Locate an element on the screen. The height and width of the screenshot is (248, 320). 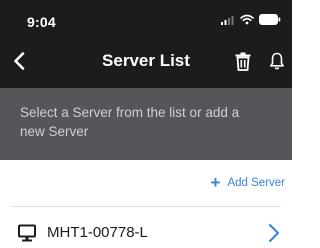
monitor-icon is located at coordinates (27, 233).